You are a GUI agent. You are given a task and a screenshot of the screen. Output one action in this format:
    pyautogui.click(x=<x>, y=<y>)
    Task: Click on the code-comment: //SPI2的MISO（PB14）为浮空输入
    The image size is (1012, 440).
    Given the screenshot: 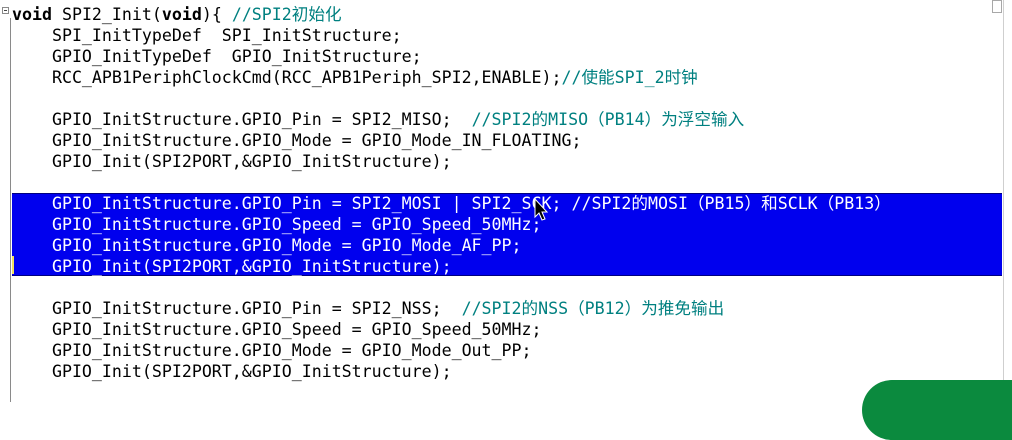 What is the action you would take?
    pyautogui.click(x=608, y=119)
    